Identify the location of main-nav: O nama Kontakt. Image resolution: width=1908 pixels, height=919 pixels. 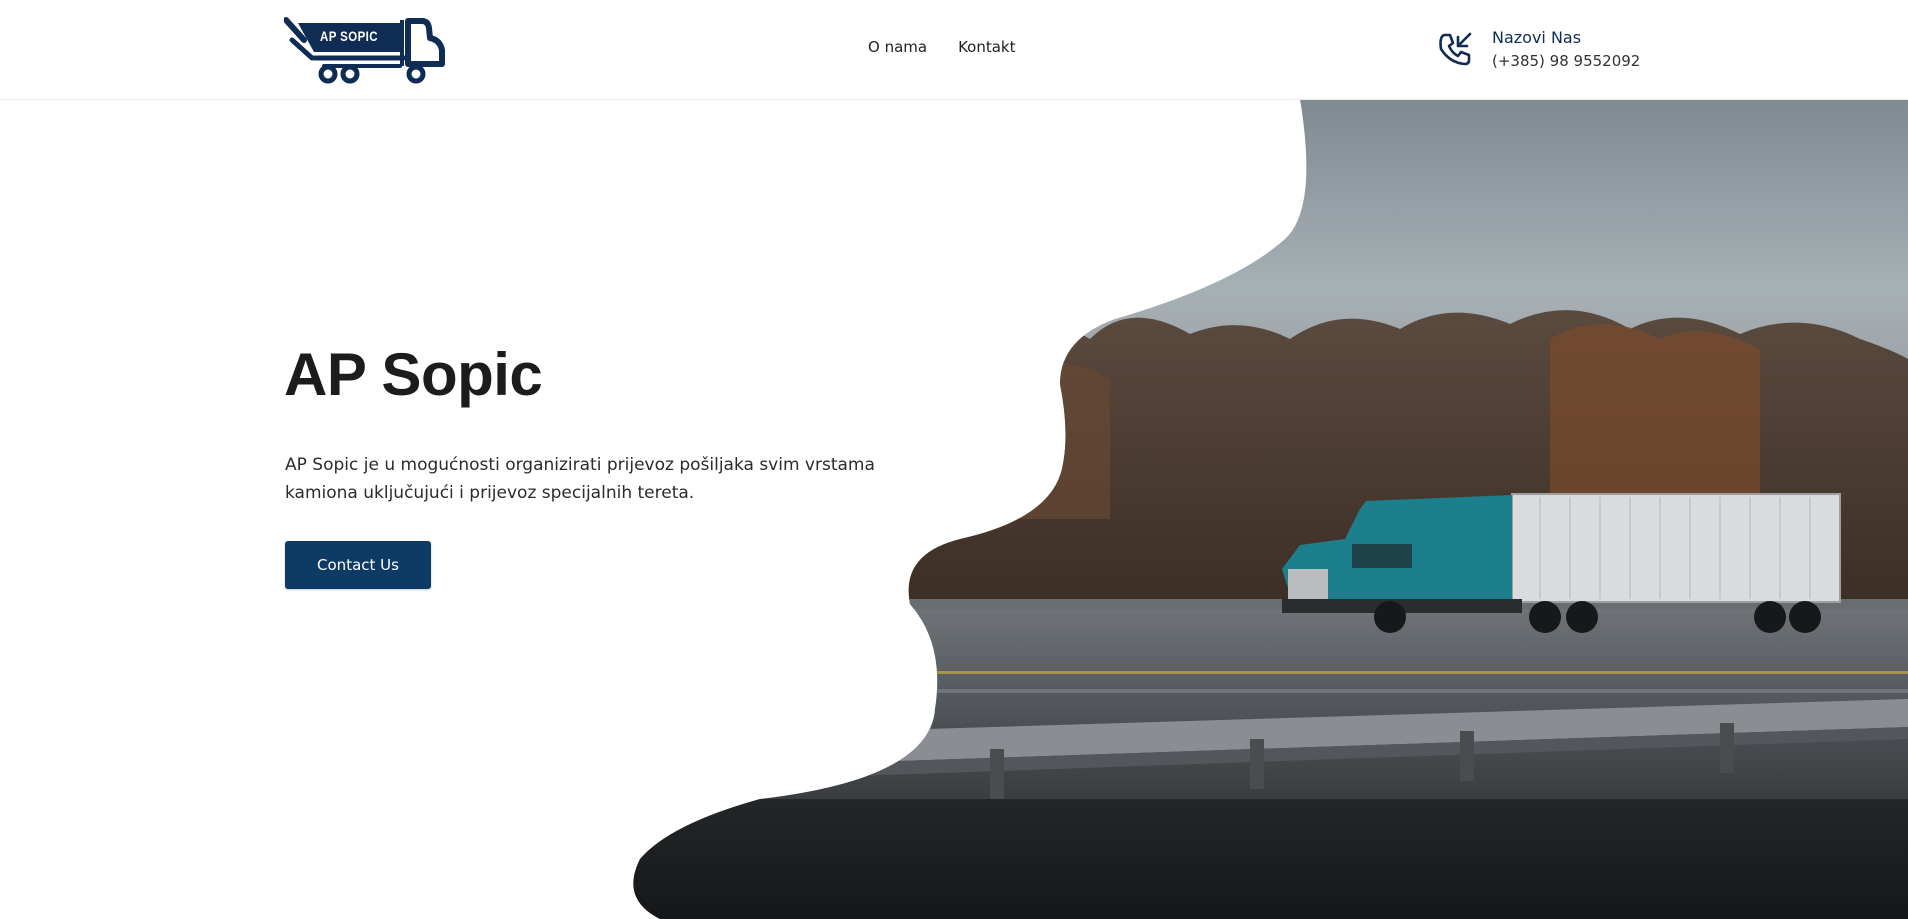
(942, 47).